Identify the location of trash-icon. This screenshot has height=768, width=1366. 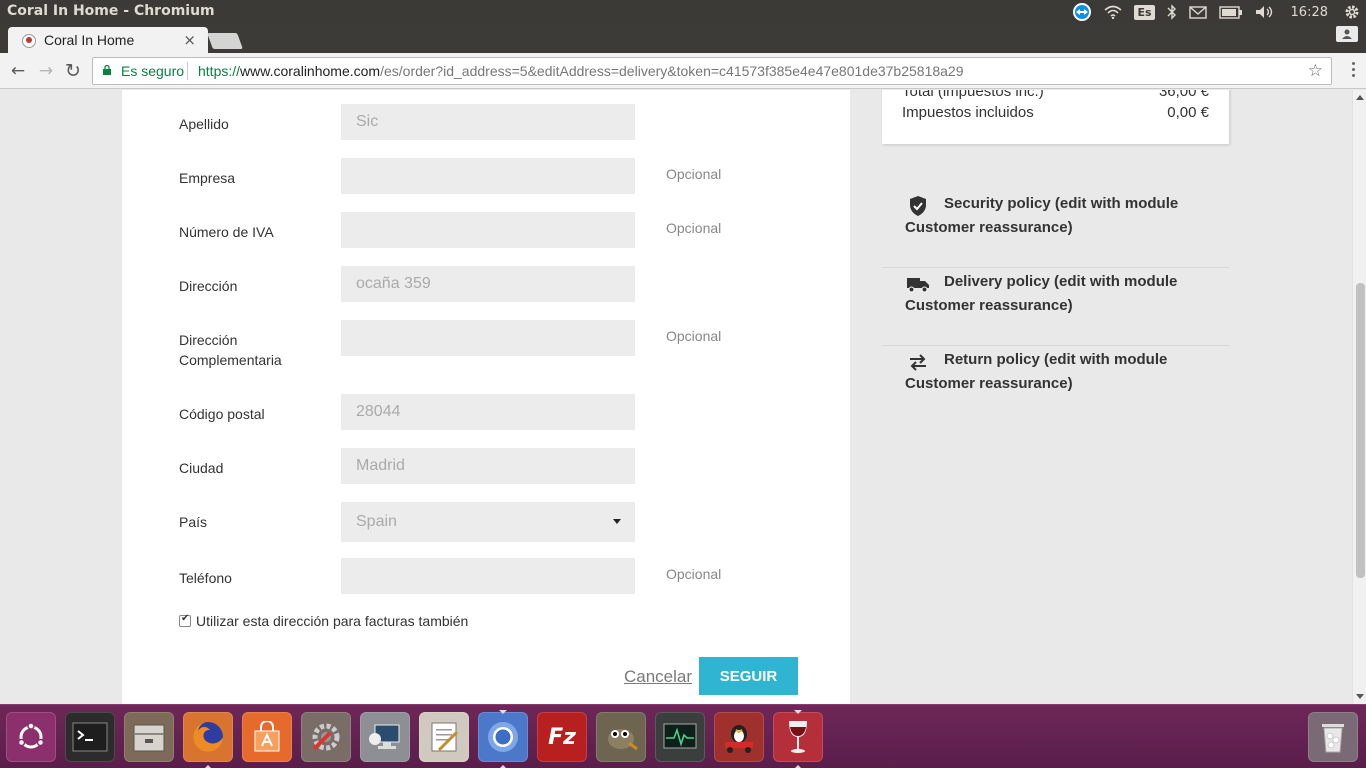
(1333, 737).